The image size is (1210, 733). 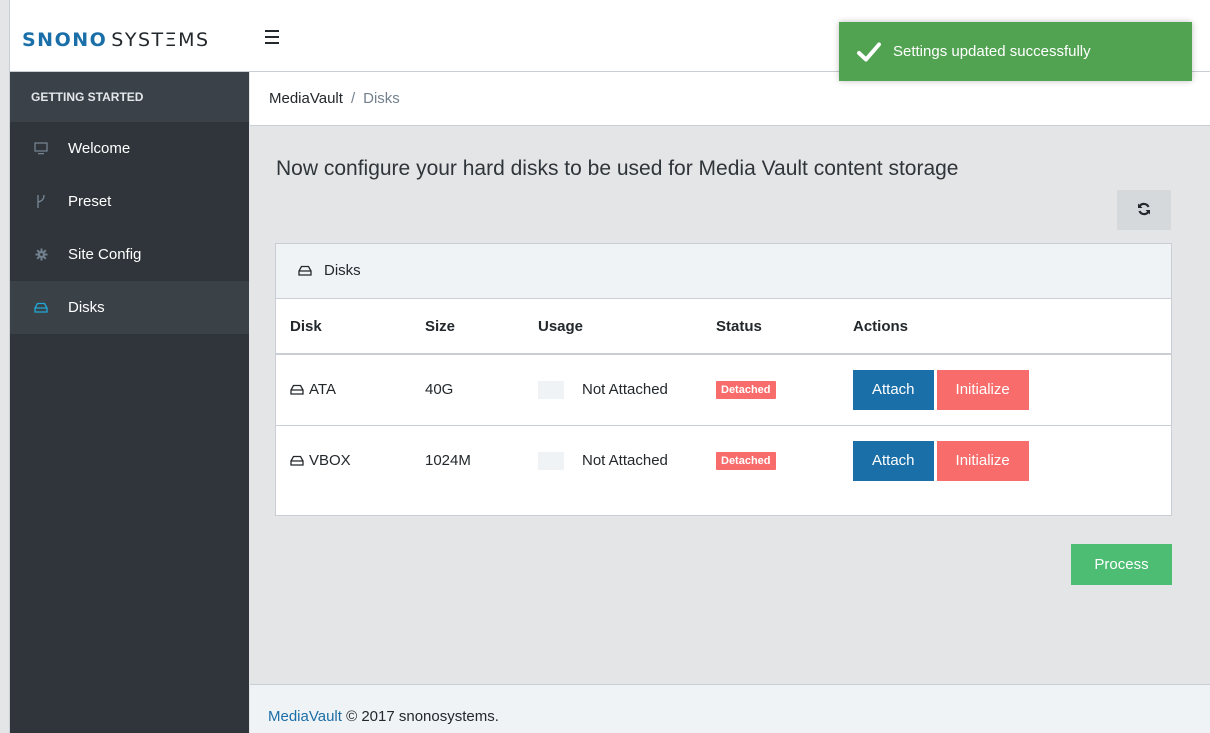 I want to click on sidebar-item-label: Welcome, so click(x=99, y=148).